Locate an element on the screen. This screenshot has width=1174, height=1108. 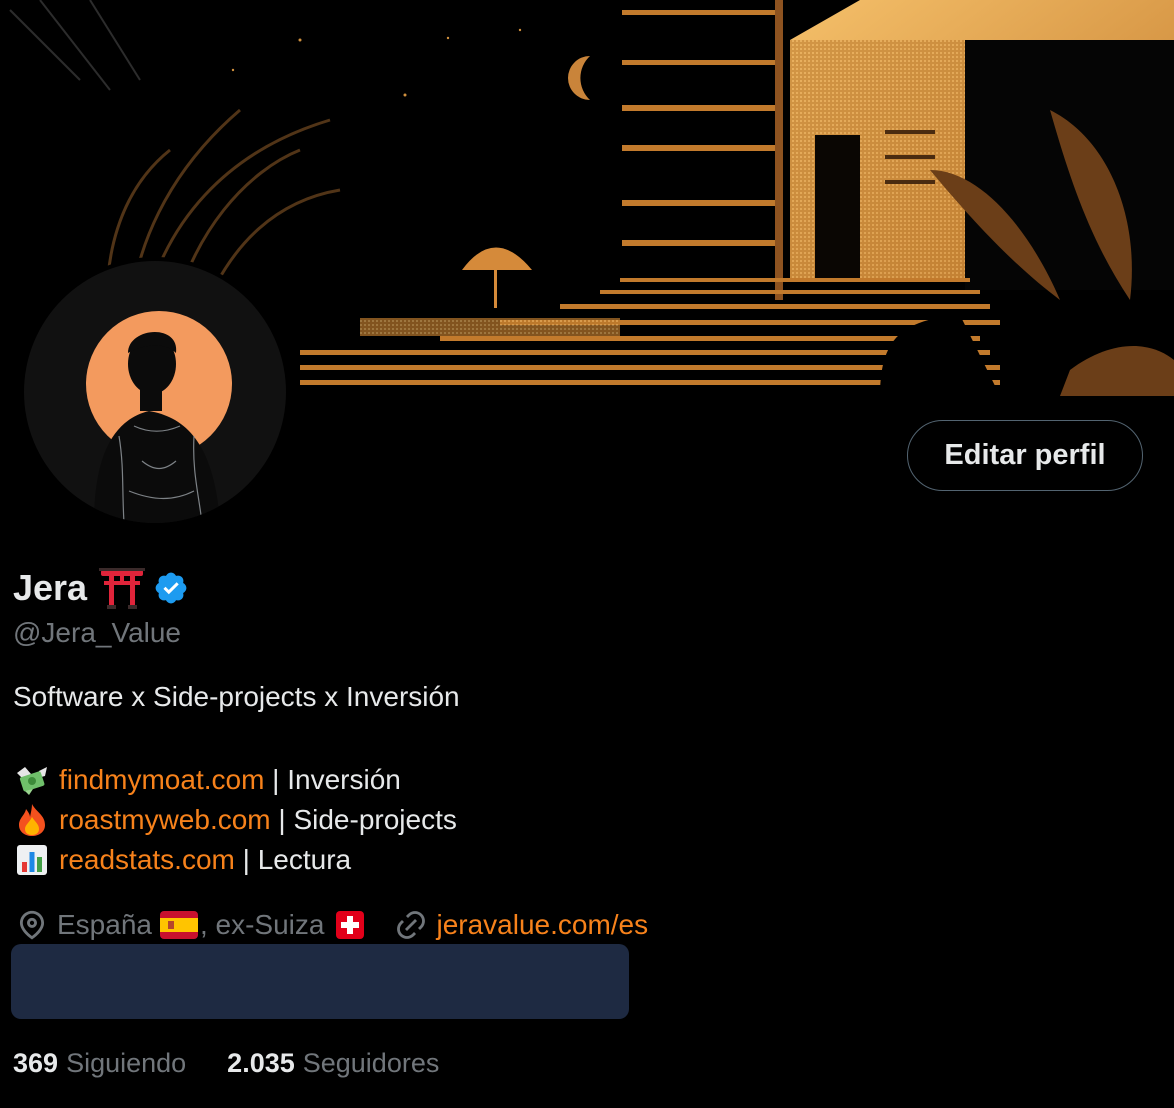
spain-flag-icon is located at coordinates (178, 925).